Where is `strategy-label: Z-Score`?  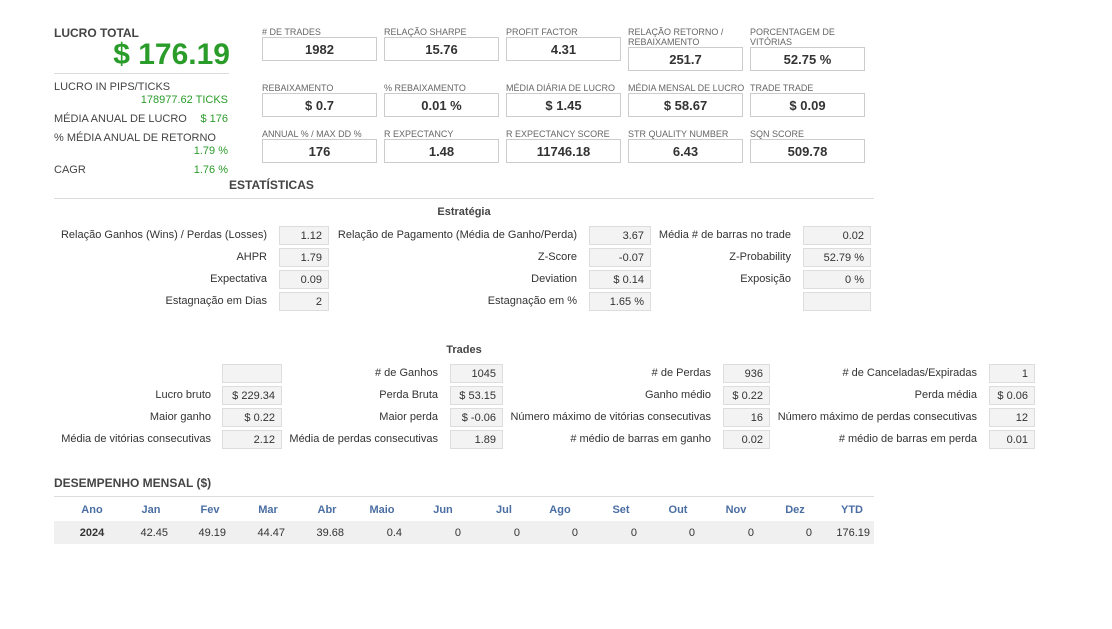
strategy-label: Z-Score is located at coordinates (557, 257).